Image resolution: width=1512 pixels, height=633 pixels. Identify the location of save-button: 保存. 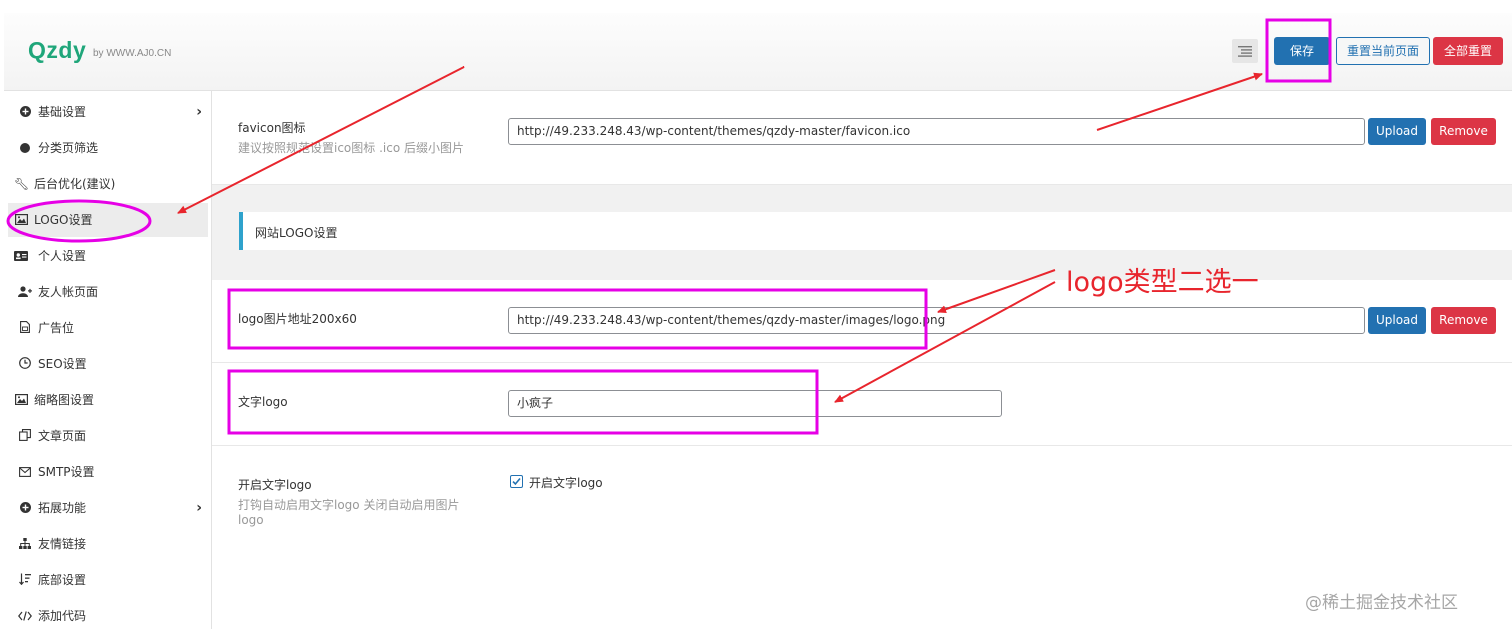
(1302, 51).